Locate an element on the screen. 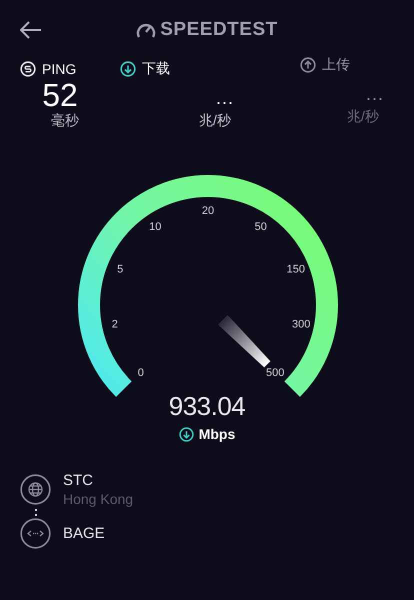 The image size is (414, 600). connector-dots is located at coordinates (35, 512).